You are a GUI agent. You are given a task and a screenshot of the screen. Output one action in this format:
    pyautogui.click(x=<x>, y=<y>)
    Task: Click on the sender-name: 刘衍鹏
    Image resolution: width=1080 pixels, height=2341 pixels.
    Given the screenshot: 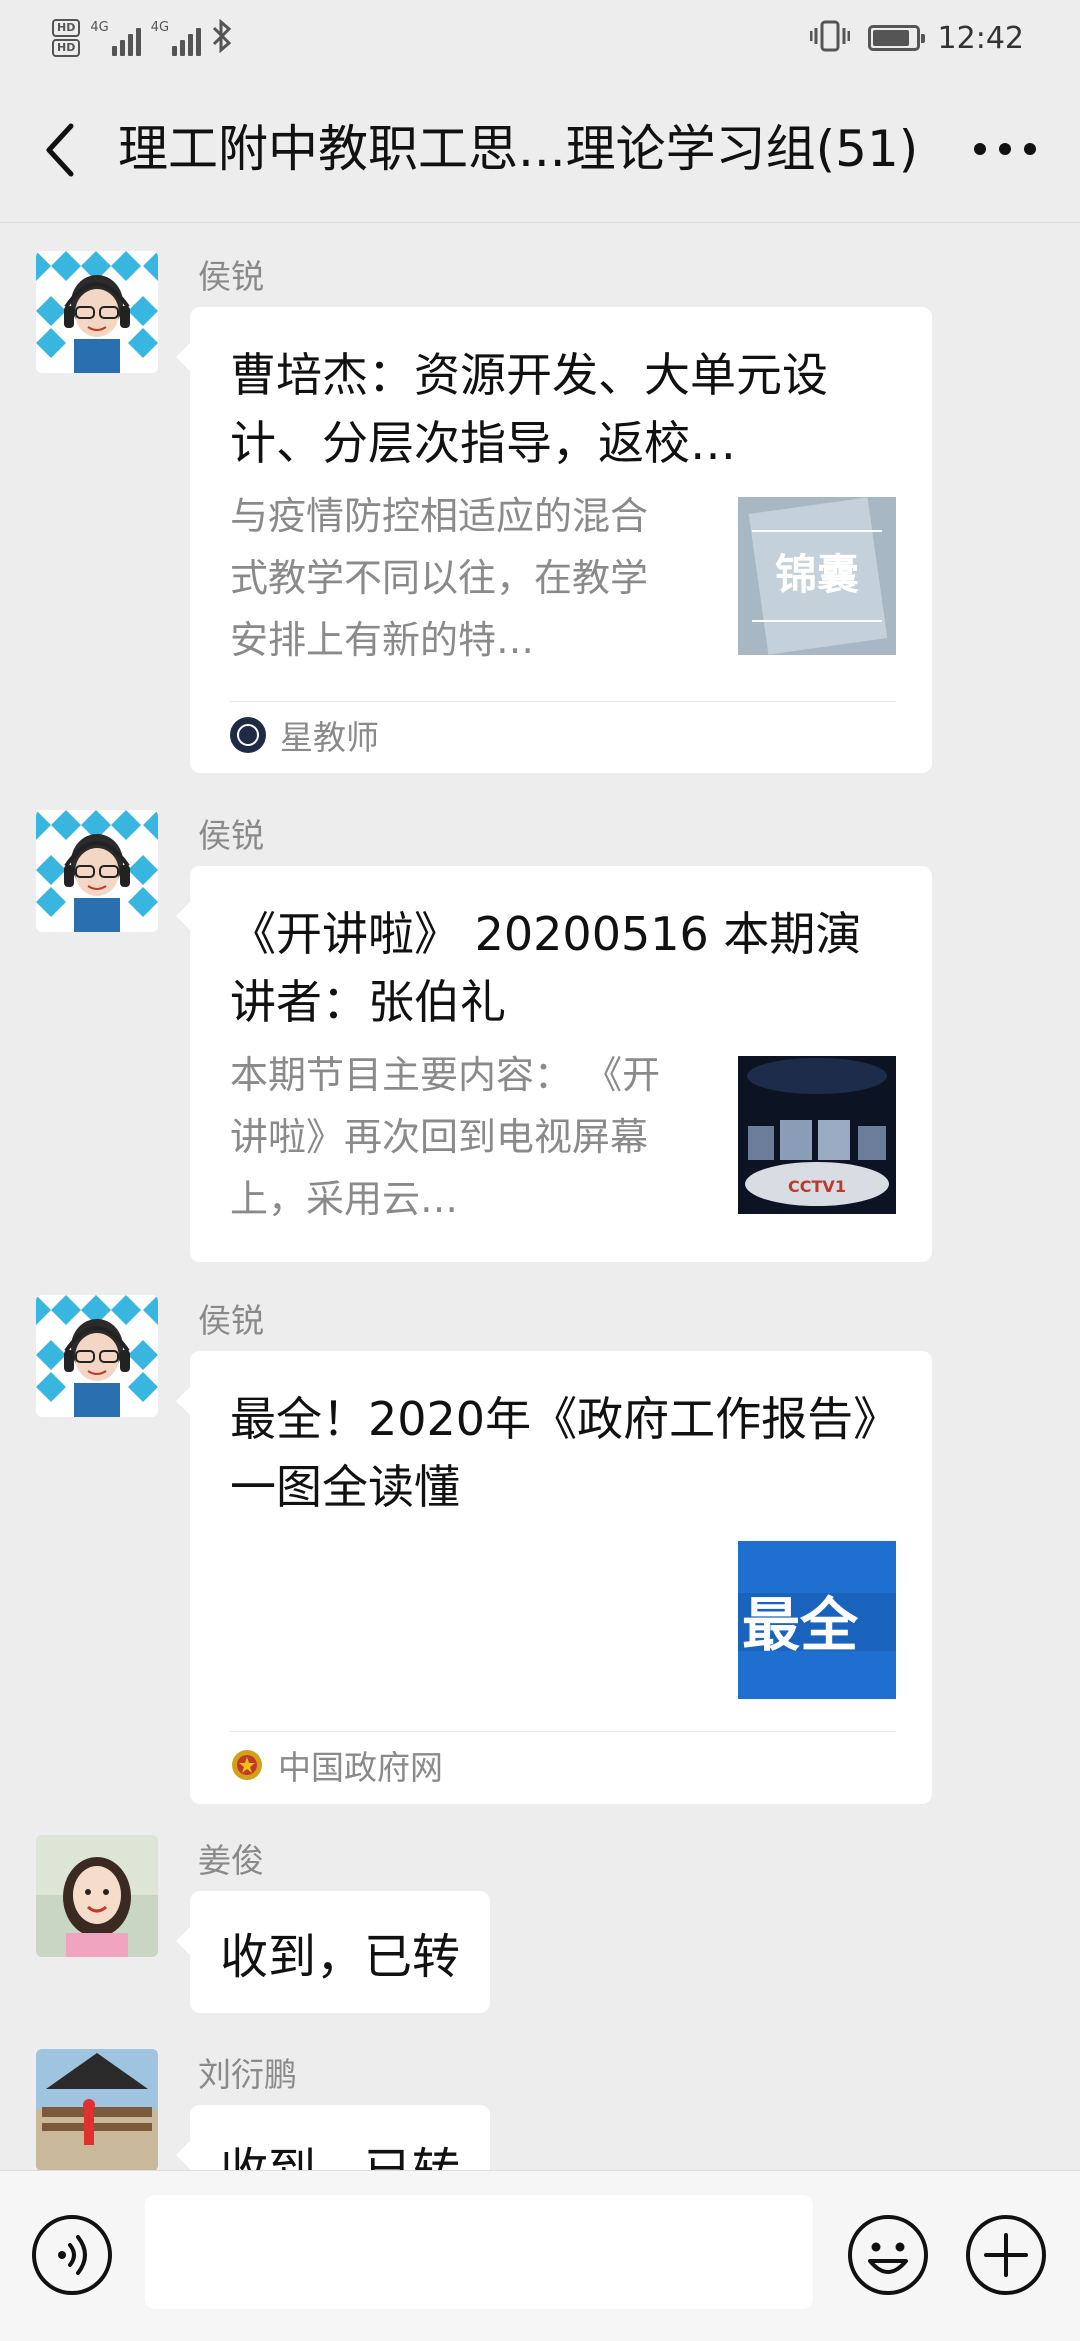 What is the action you would take?
    pyautogui.click(x=247, y=2074)
    